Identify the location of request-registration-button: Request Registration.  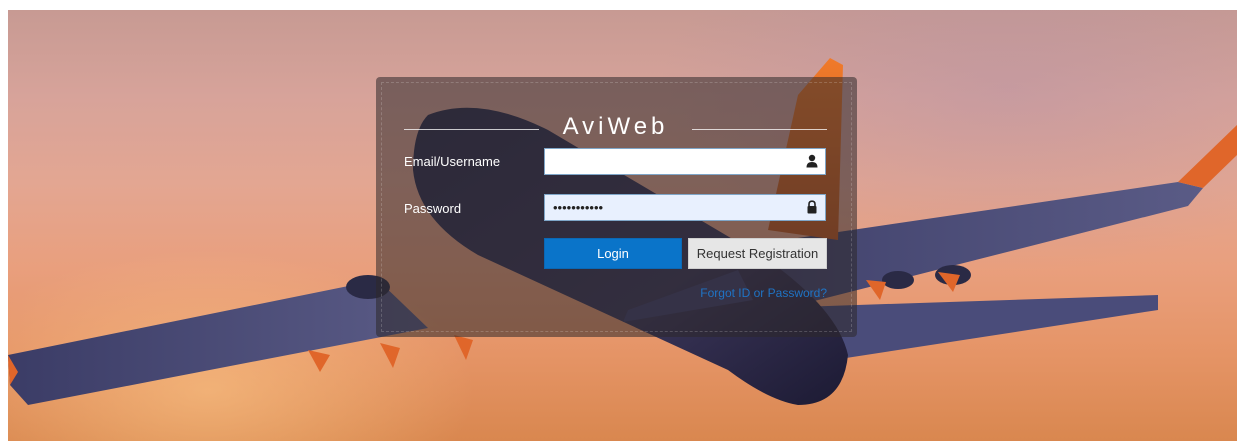
(757, 253).